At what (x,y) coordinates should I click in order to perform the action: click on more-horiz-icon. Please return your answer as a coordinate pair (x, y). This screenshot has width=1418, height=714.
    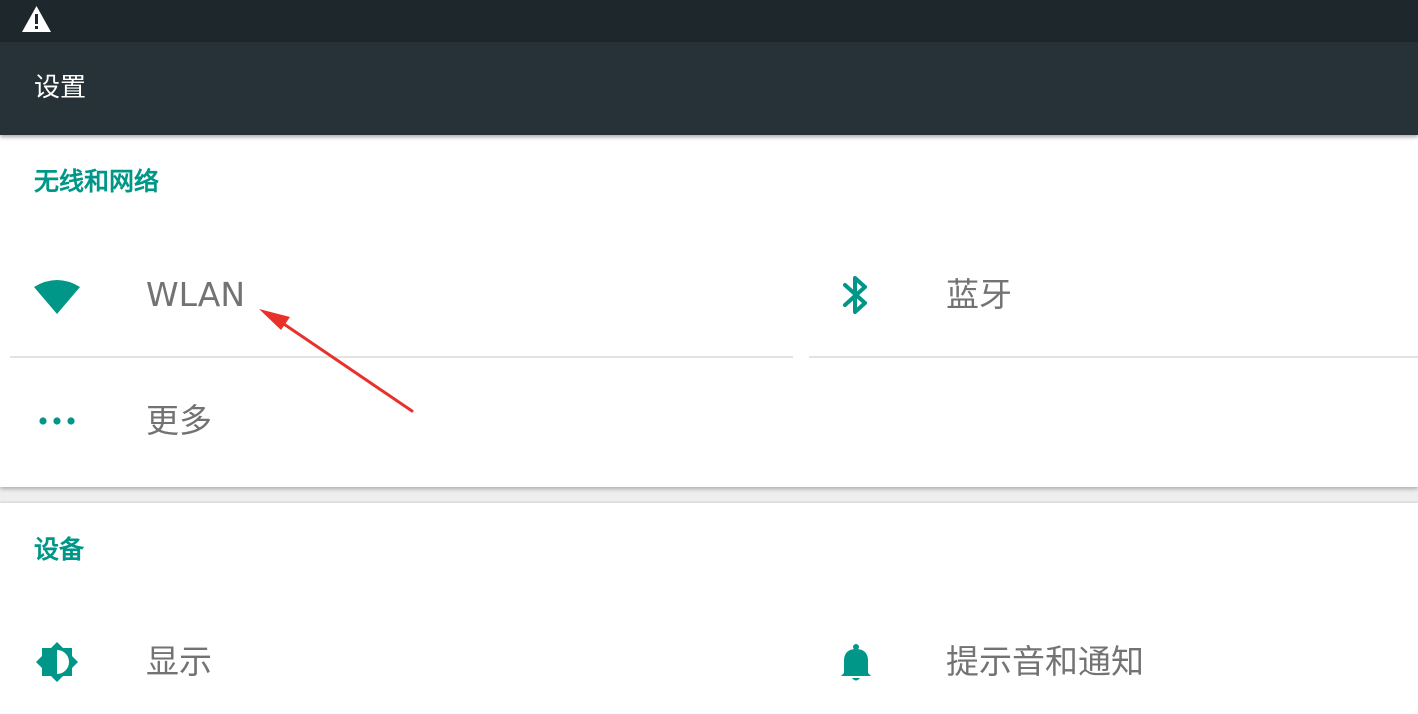
    Looking at the image, I should click on (58, 421).